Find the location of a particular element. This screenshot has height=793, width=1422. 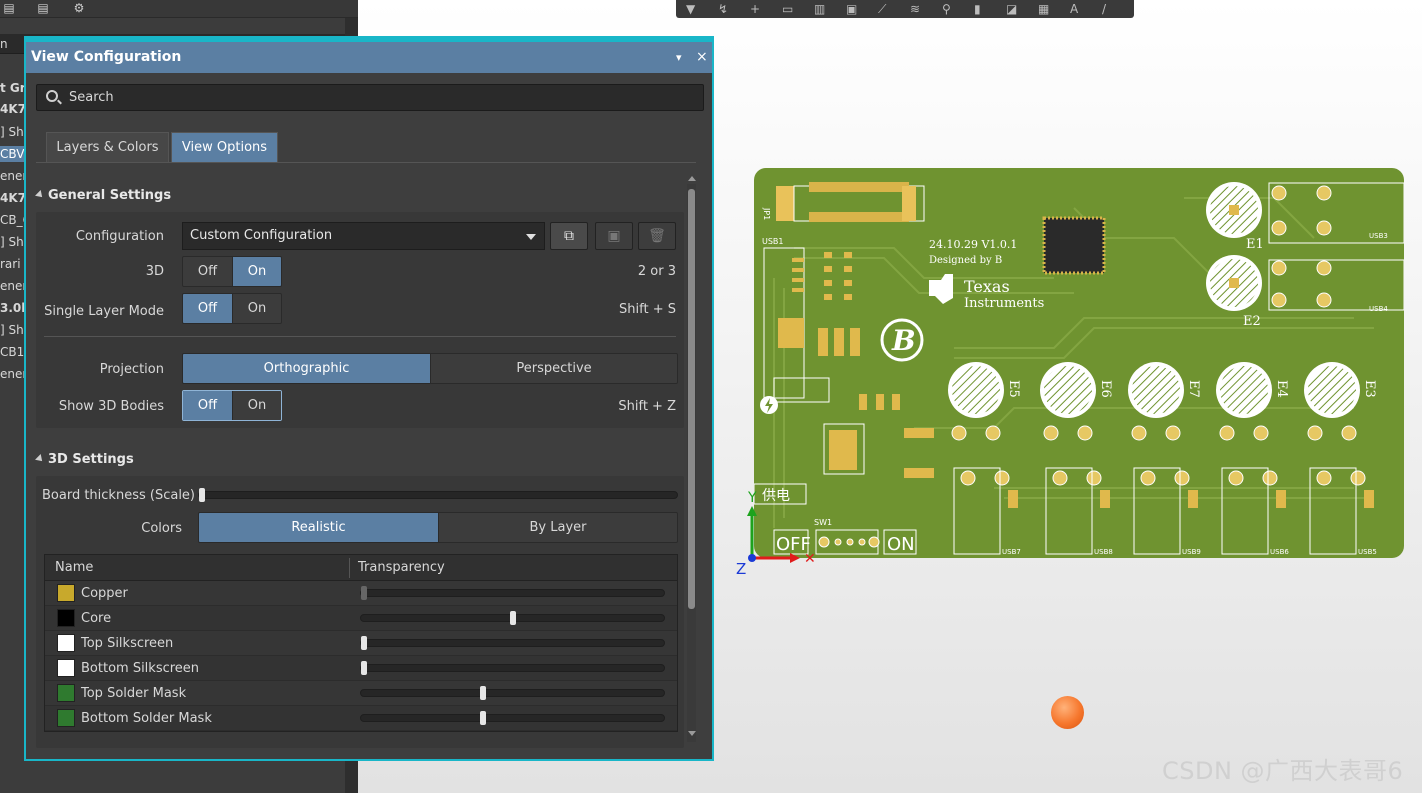

dimension-icon: ▦ is located at coordinates (1054, 9).